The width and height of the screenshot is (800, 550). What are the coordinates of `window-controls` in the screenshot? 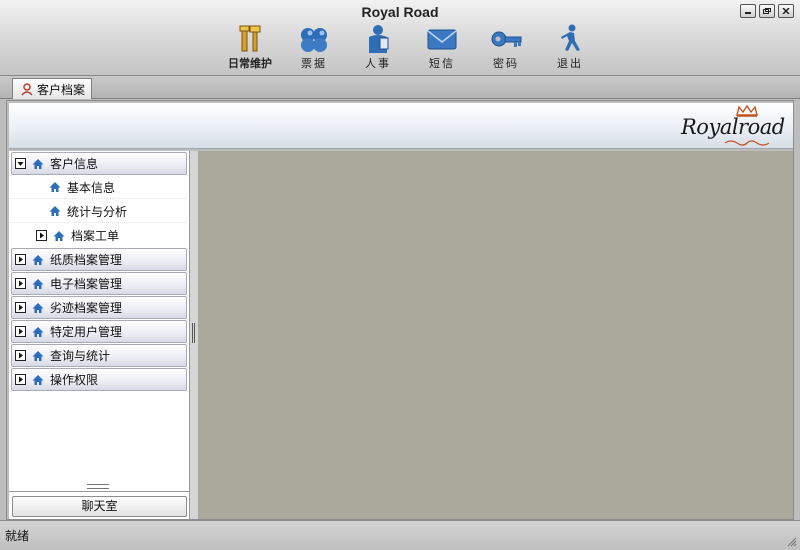 It's located at (767, 11).